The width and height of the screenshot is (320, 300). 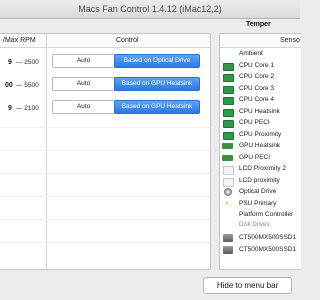 I want to click on sensor-row: ⚡ PSU Primary, so click(x=260, y=205).